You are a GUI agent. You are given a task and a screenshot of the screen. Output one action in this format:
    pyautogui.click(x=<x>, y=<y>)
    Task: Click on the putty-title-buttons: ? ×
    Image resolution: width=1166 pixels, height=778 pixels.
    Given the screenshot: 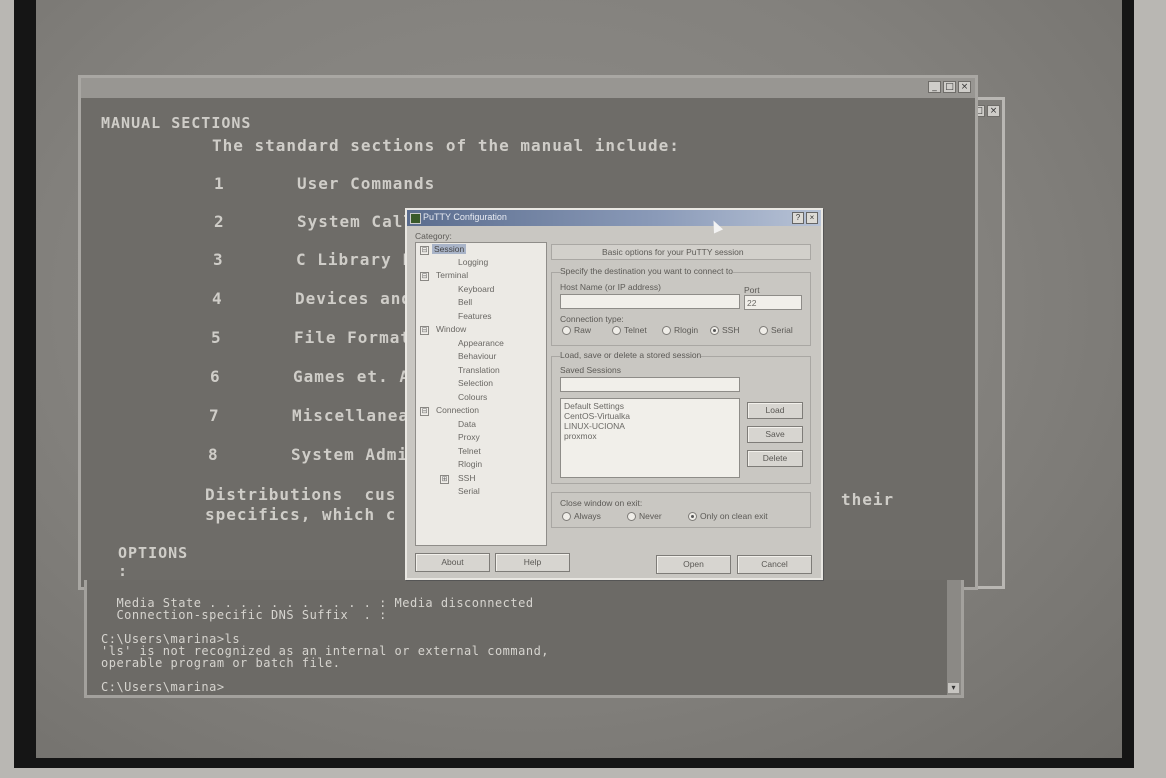 What is the action you would take?
    pyautogui.click(x=805, y=218)
    